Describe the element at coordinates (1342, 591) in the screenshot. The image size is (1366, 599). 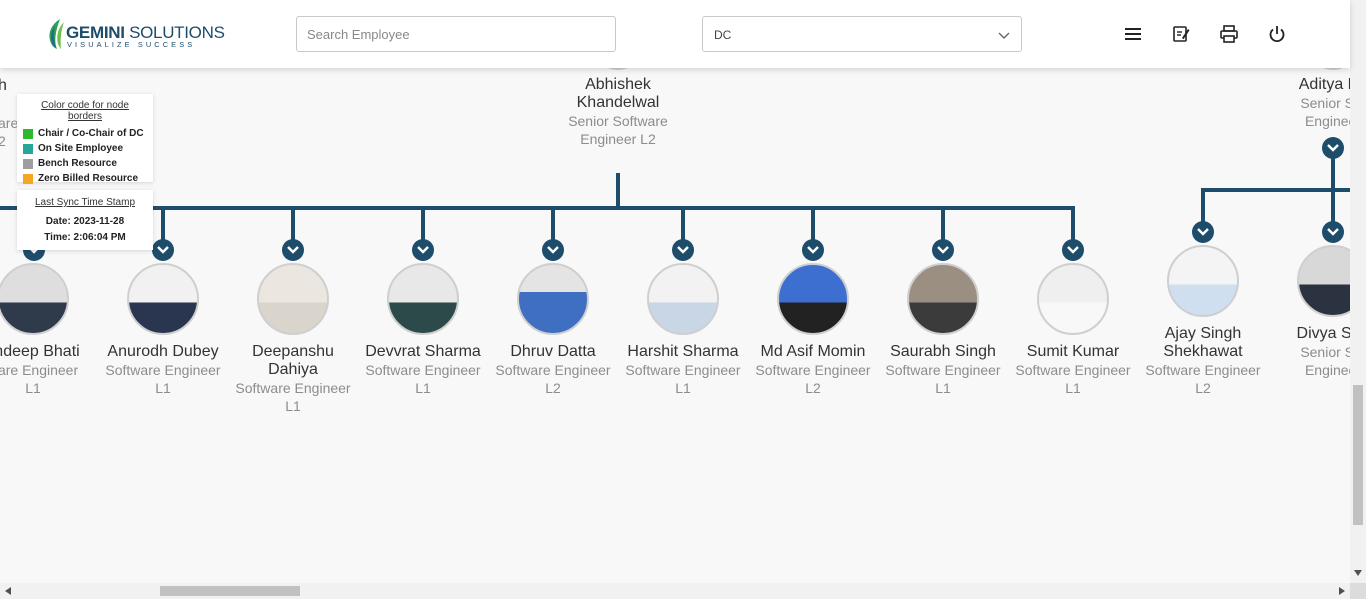
I see `scroll-right-arrow-icon` at that location.